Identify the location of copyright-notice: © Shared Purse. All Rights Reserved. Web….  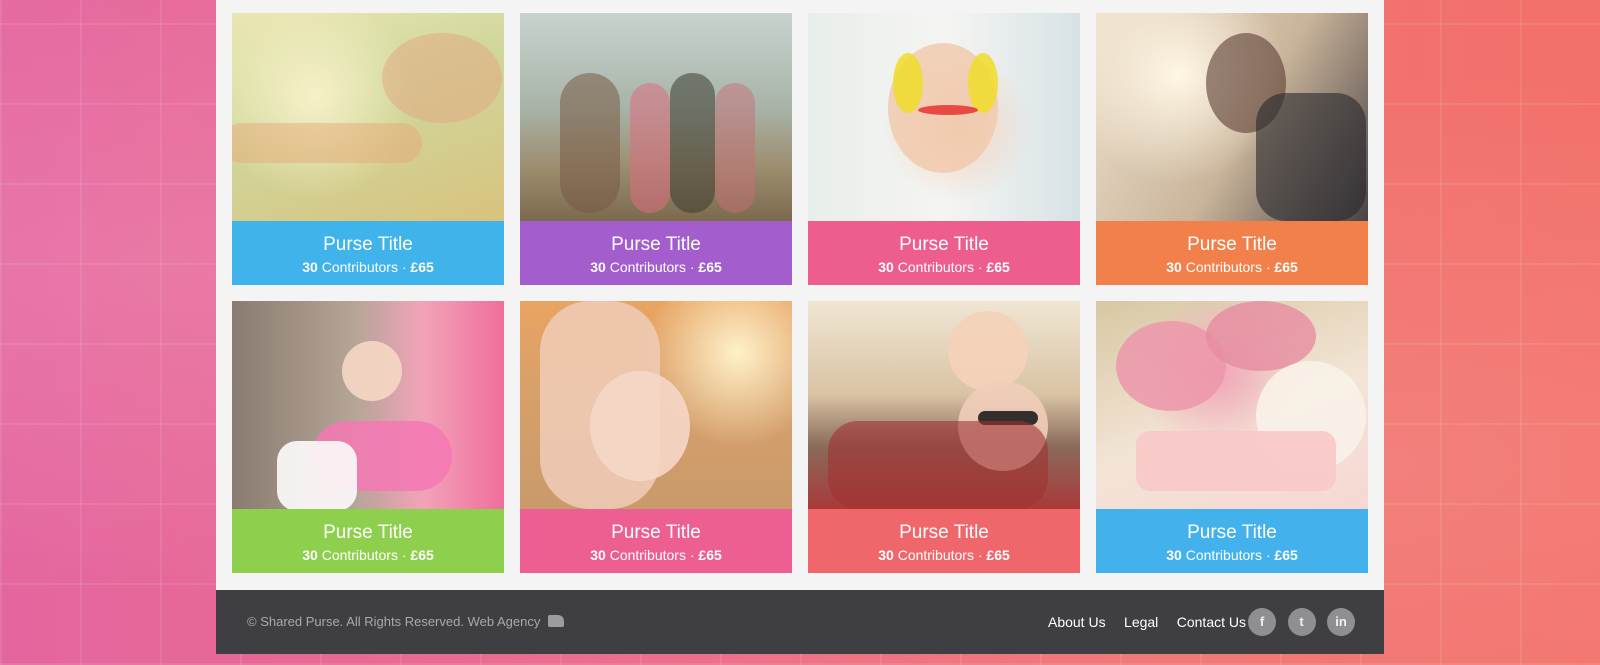
(406, 622).